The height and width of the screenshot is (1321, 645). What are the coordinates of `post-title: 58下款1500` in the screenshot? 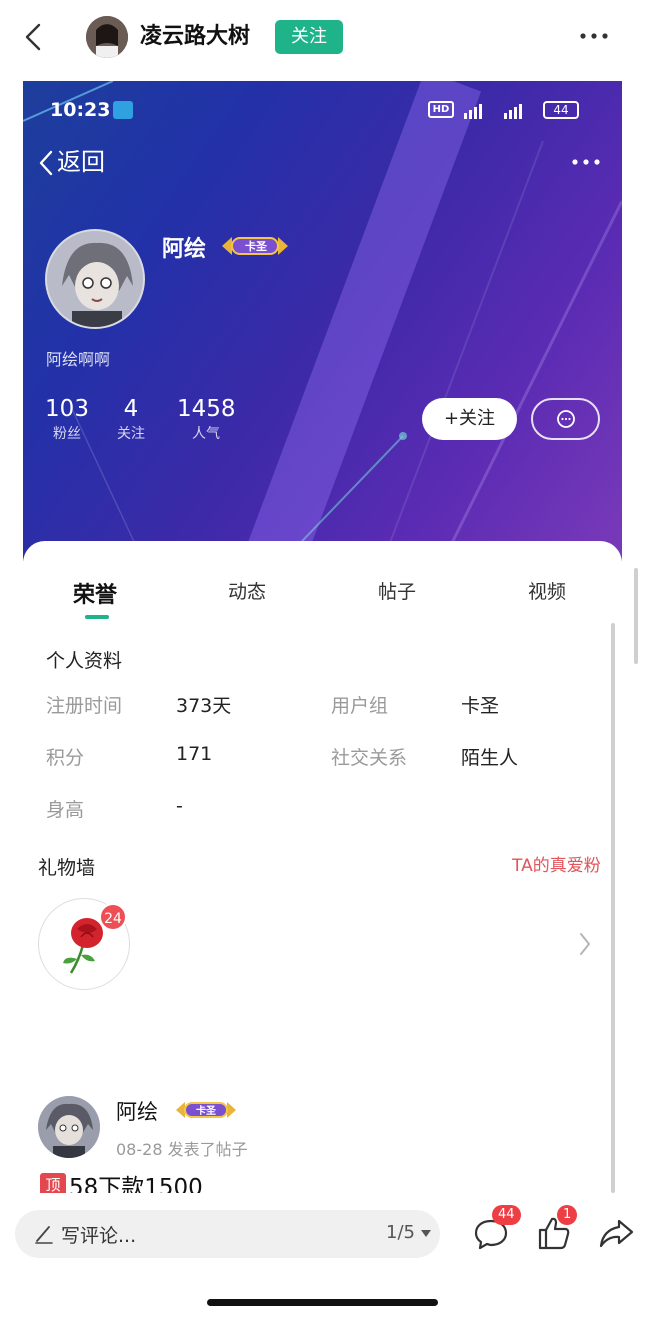 It's located at (136, 1184).